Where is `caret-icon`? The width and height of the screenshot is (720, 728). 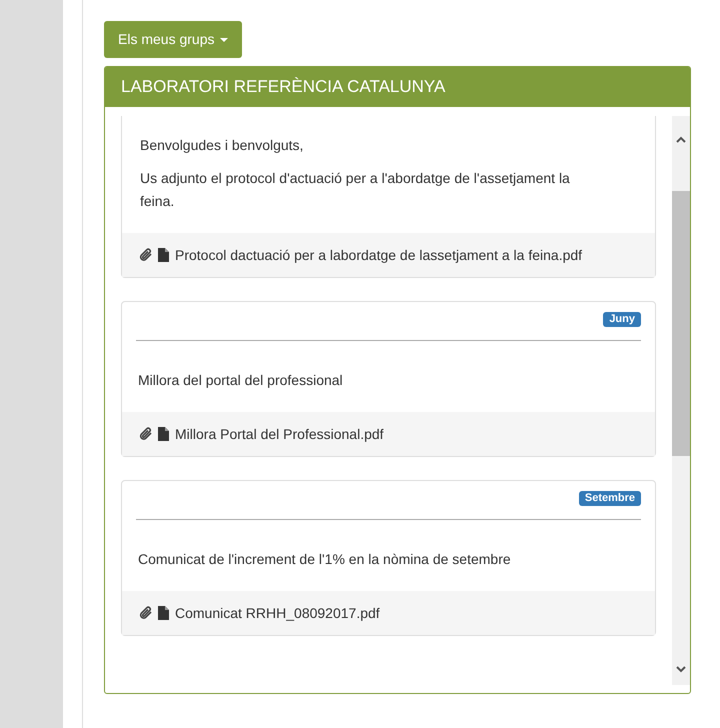 caret-icon is located at coordinates (224, 40).